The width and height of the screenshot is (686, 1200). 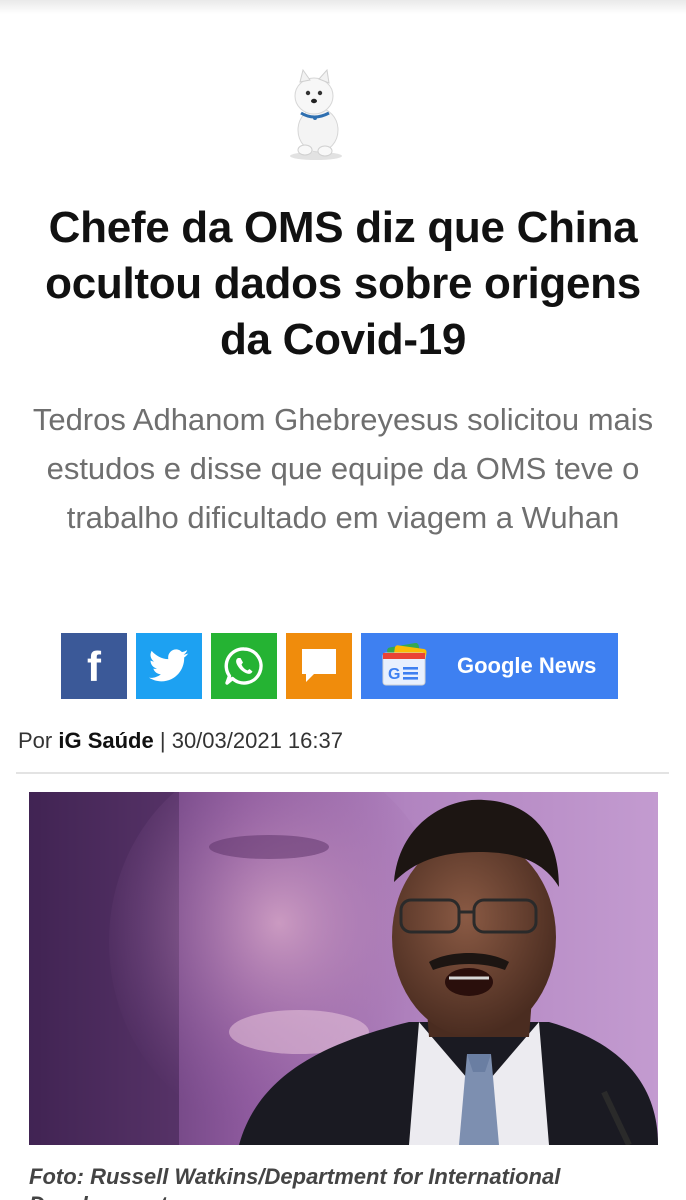 I want to click on google-news-button: G Google News, so click(x=489, y=666).